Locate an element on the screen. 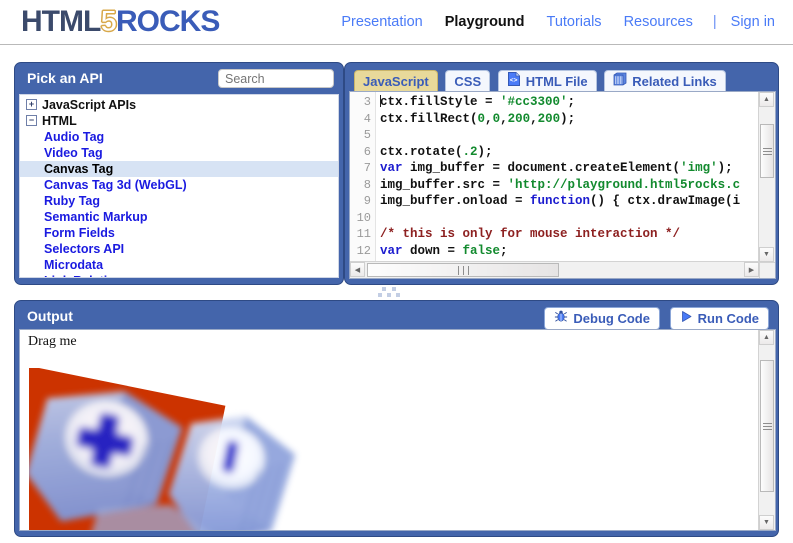  logo-text-rocks: ROCKS is located at coordinates (168, 21).